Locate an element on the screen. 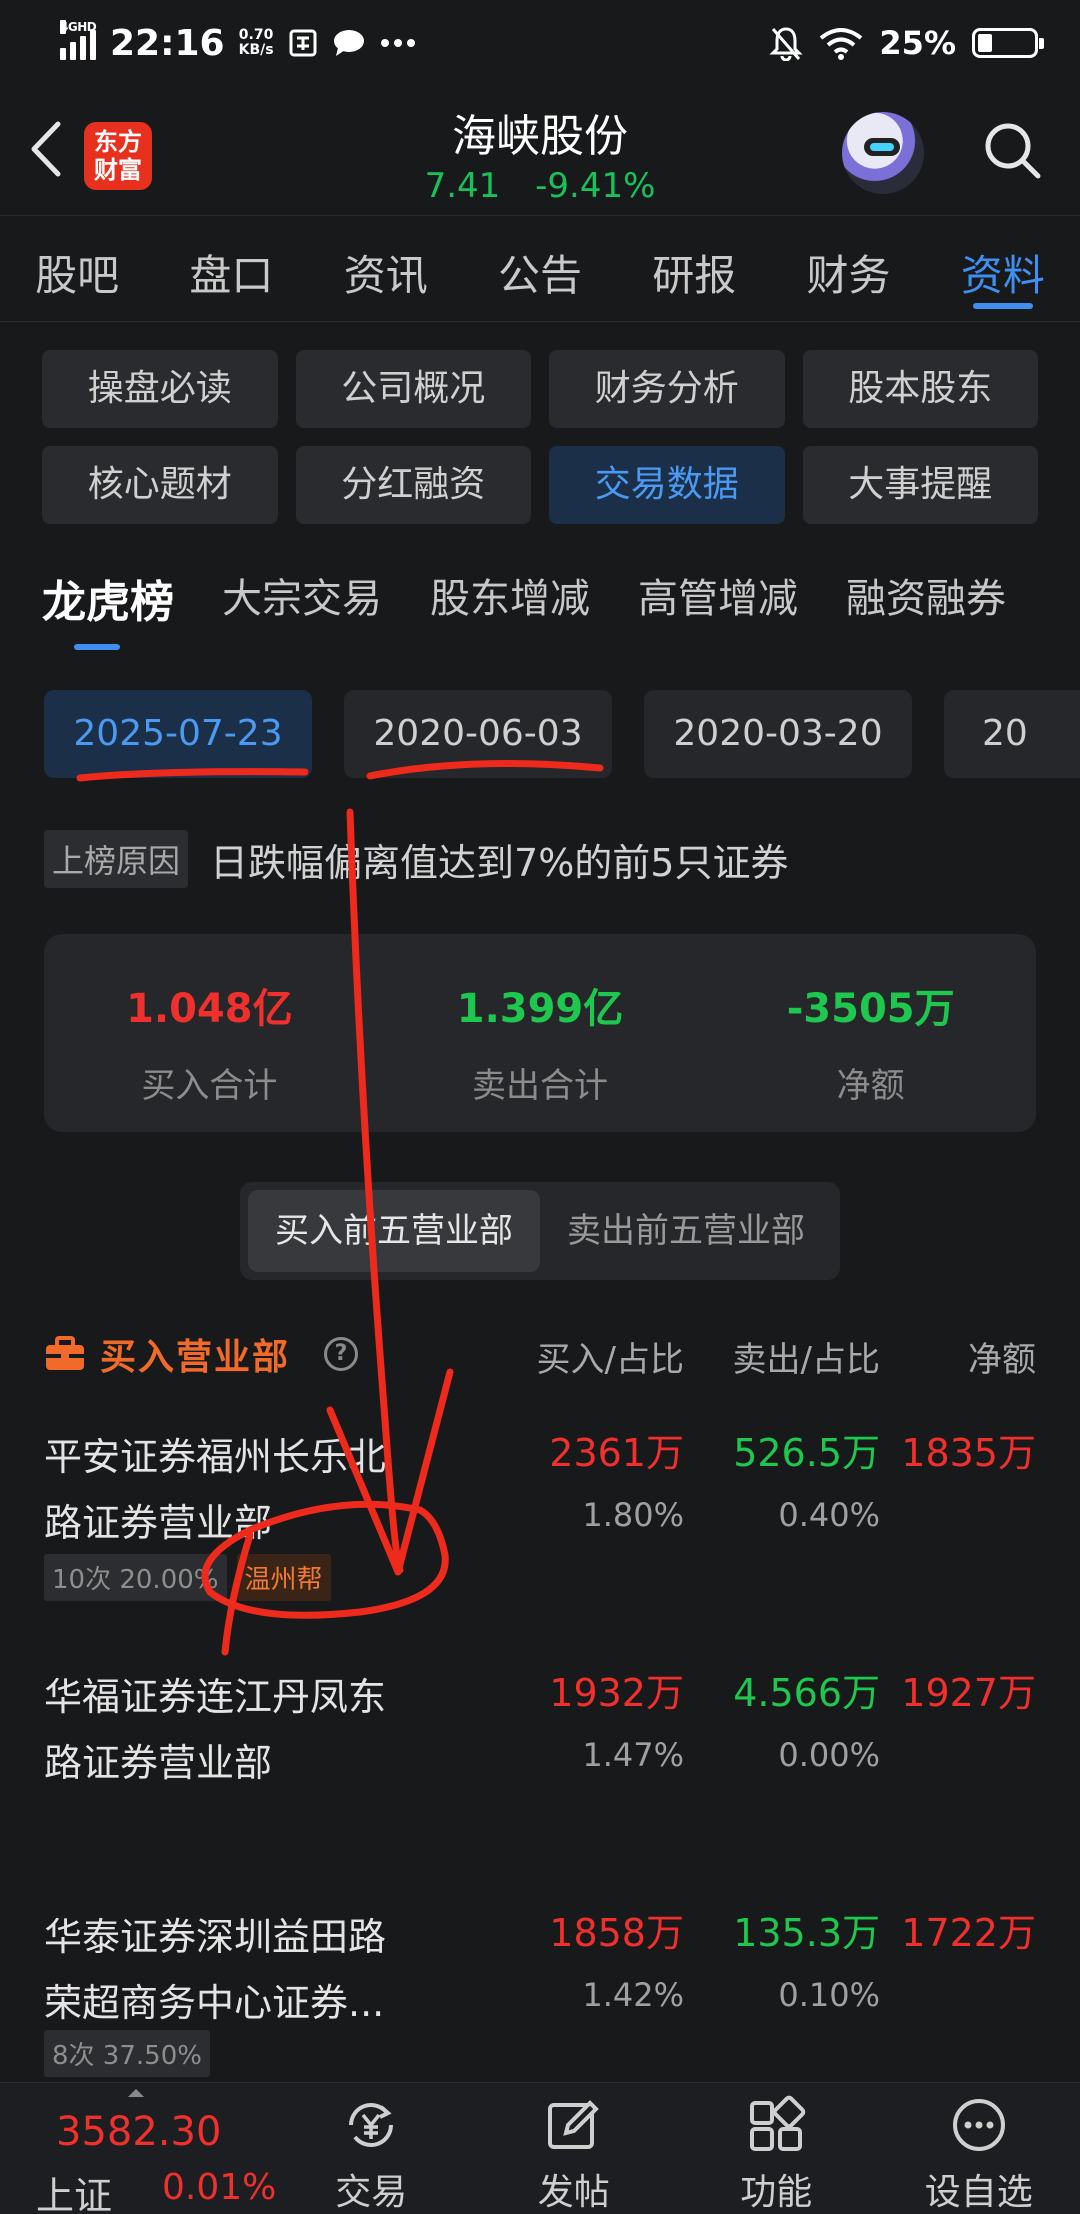  row-tags: 8次 37.50% is located at coordinates (127, 2053).